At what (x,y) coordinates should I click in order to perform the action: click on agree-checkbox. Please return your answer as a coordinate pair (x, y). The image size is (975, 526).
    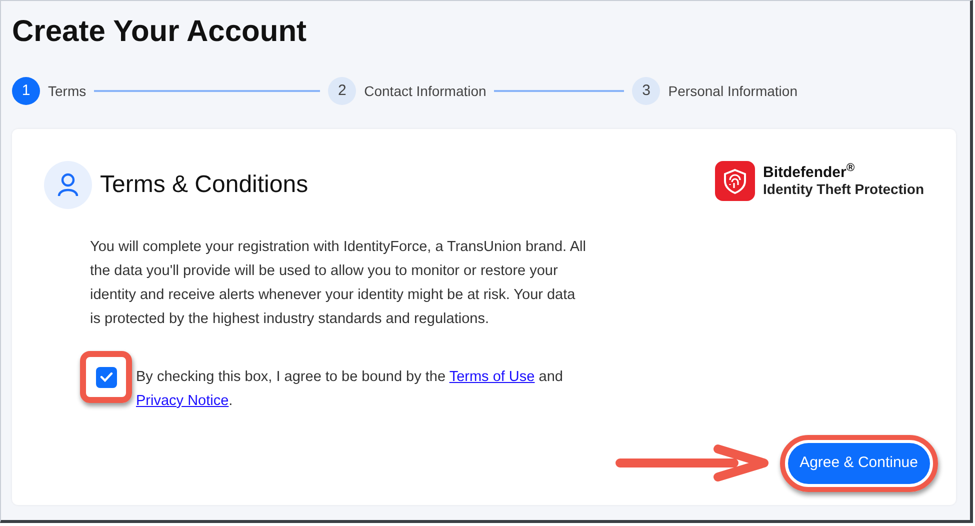
    Looking at the image, I should click on (106, 377).